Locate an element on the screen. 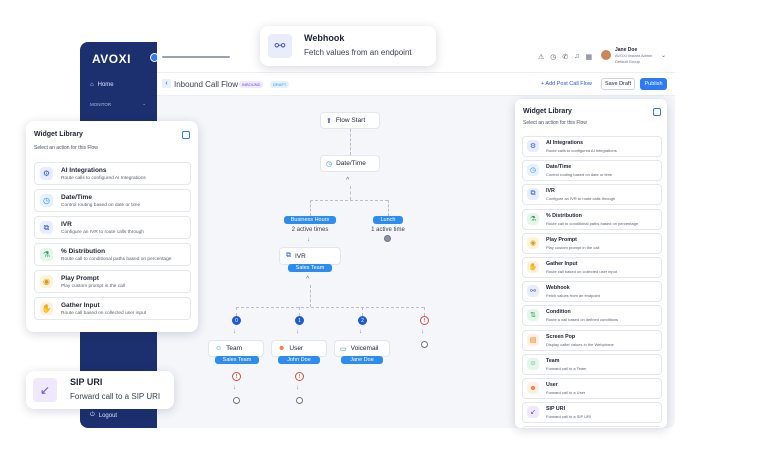  chevron-down-icon: ⌄ is located at coordinates (663, 55).